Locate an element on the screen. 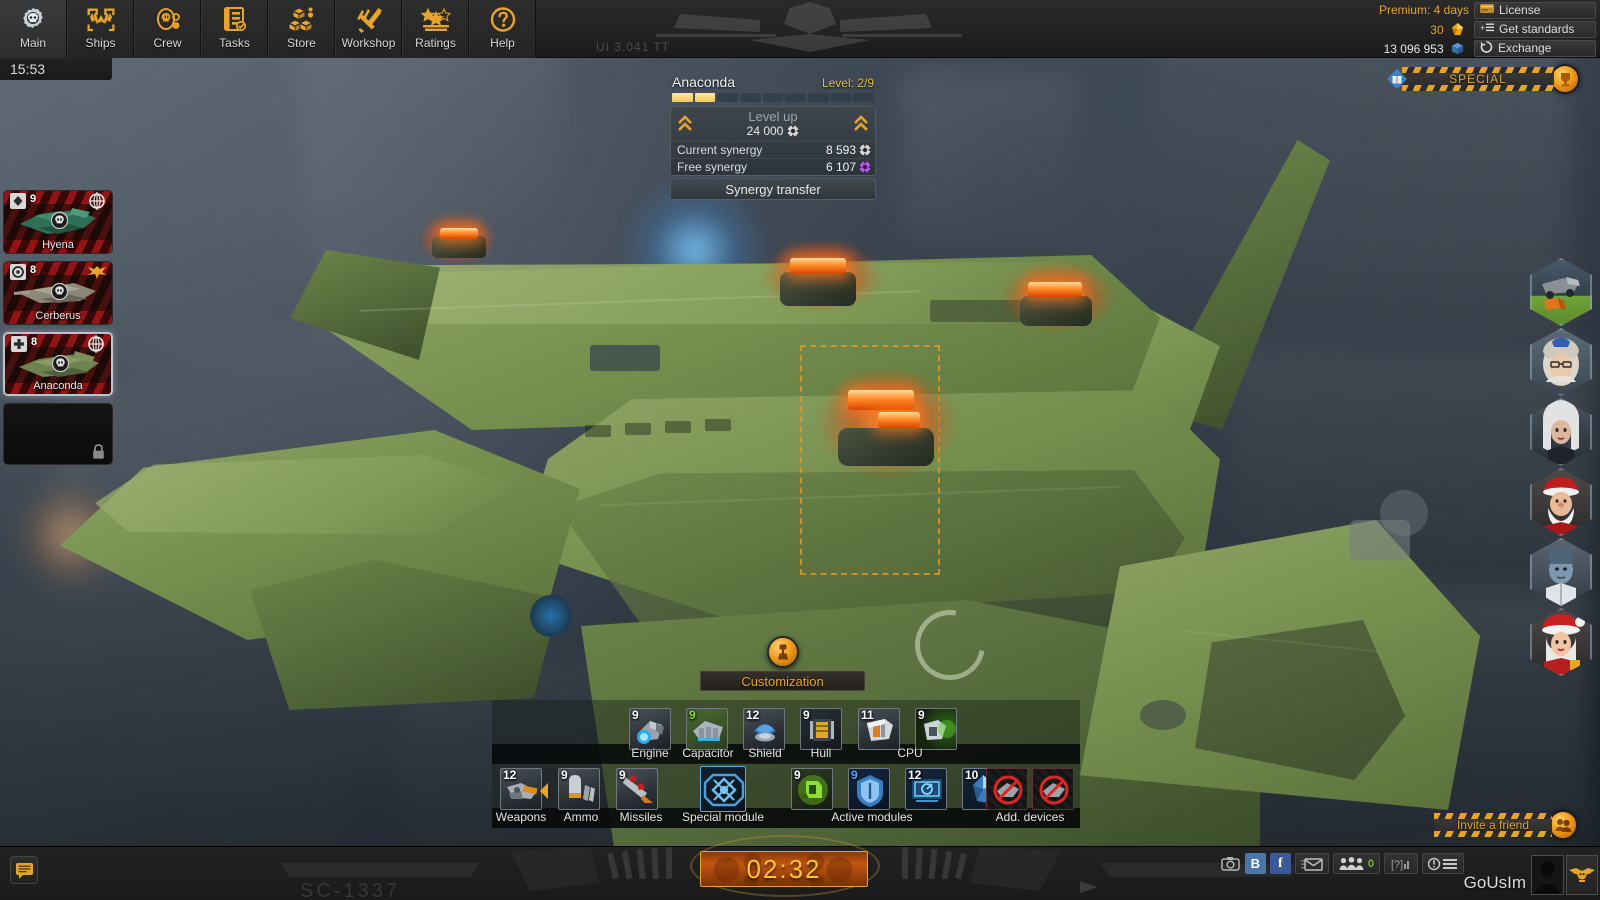  slot-missiles: 9 is located at coordinates (637, 789).